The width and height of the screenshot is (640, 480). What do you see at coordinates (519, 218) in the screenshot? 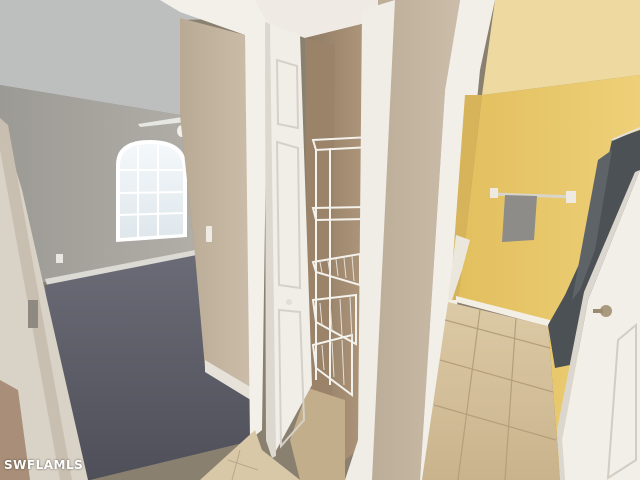
I see `hand-towel` at bounding box center [519, 218].